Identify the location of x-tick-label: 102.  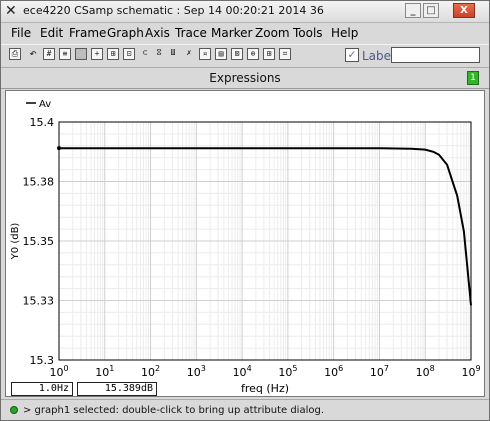
(150, 371).